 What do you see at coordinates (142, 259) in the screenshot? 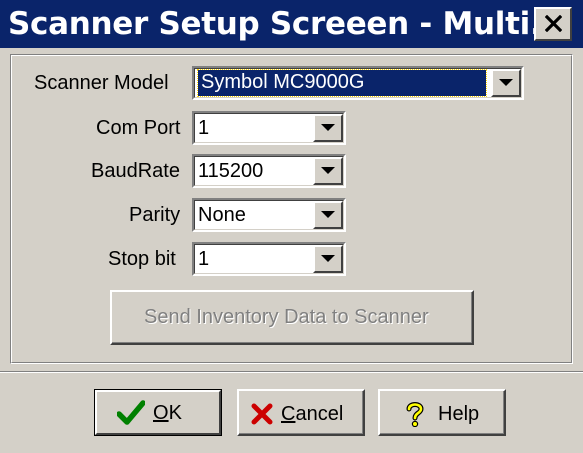
I see `stop-bit-label: Stop bit` at bounding box center [142, 259].